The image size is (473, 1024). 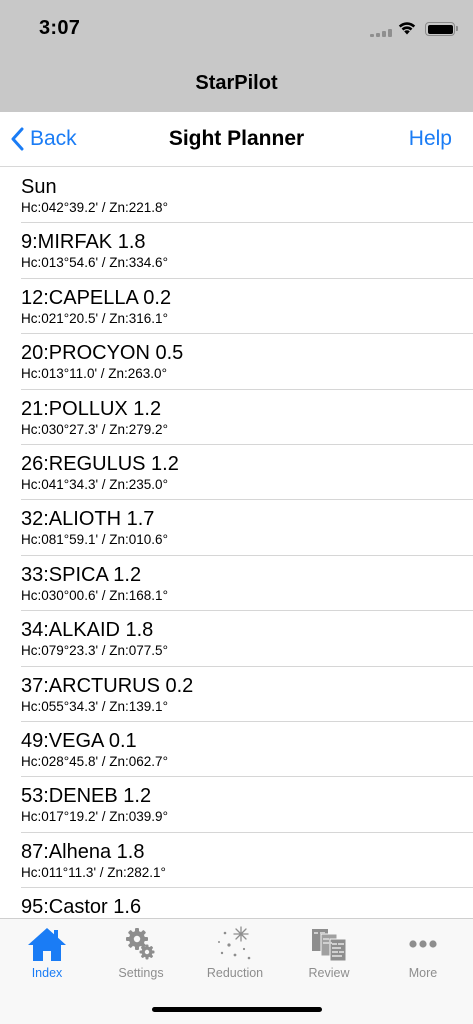 I want to click on status-time: 3:07, so click(x=60, y=28).